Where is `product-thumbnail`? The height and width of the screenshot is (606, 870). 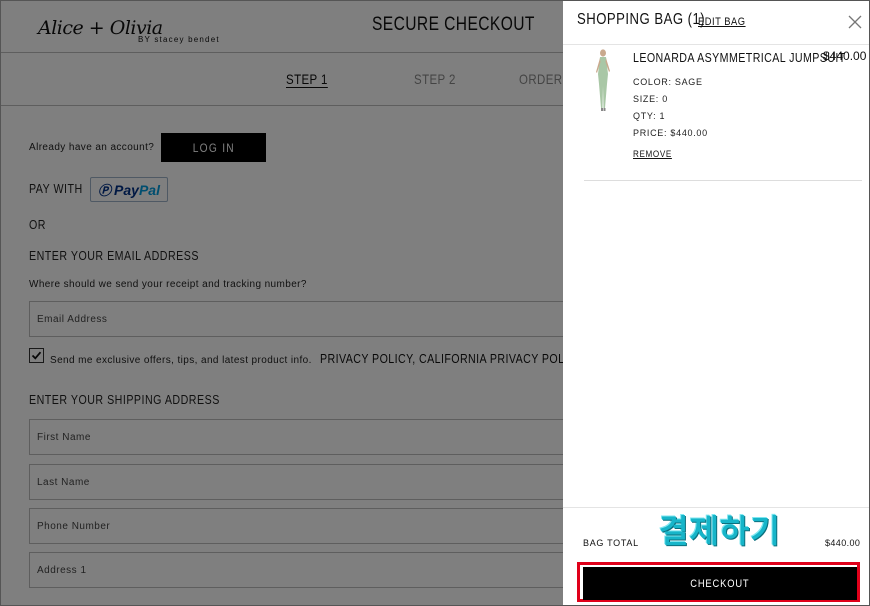
product-thumbnail is located at coordinates (603, 80).